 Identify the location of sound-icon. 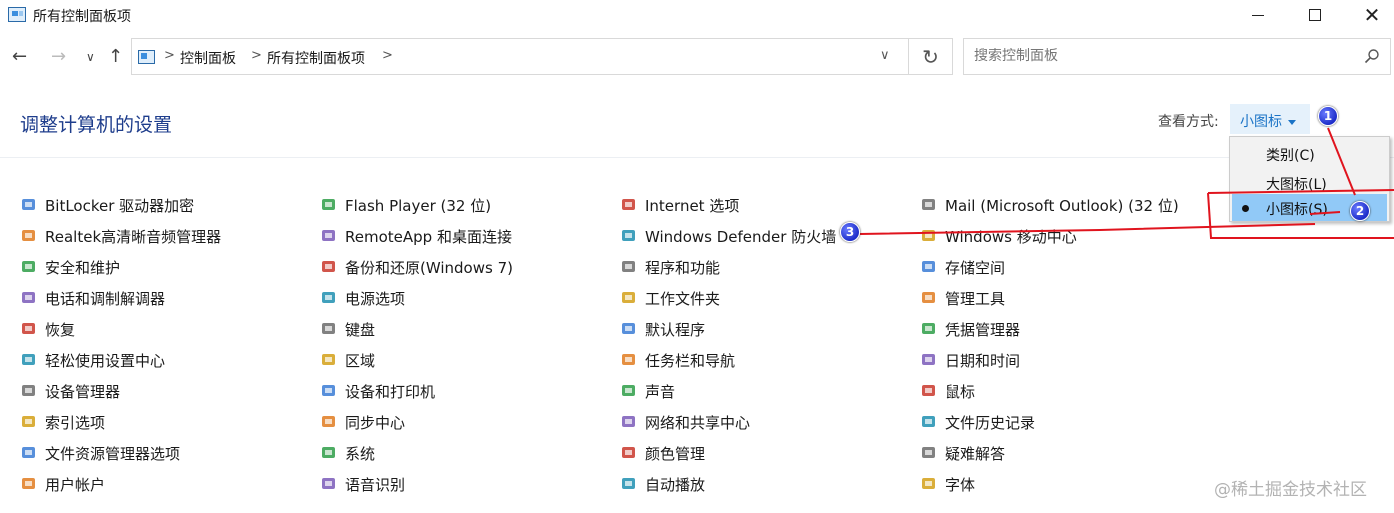
(629, 391).